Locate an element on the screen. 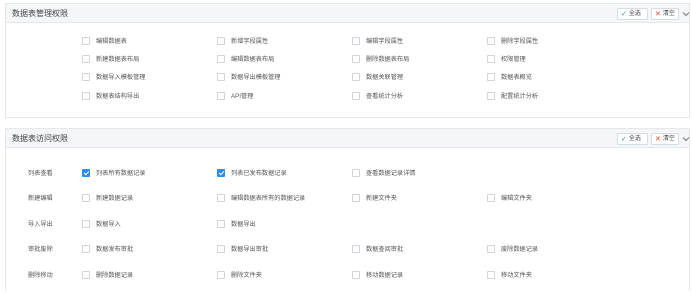 Image resolution: width=692 pixels, height=293 pixels. permission-checkbox-item: 数据导出审批 is located at coordinates (242, 249).